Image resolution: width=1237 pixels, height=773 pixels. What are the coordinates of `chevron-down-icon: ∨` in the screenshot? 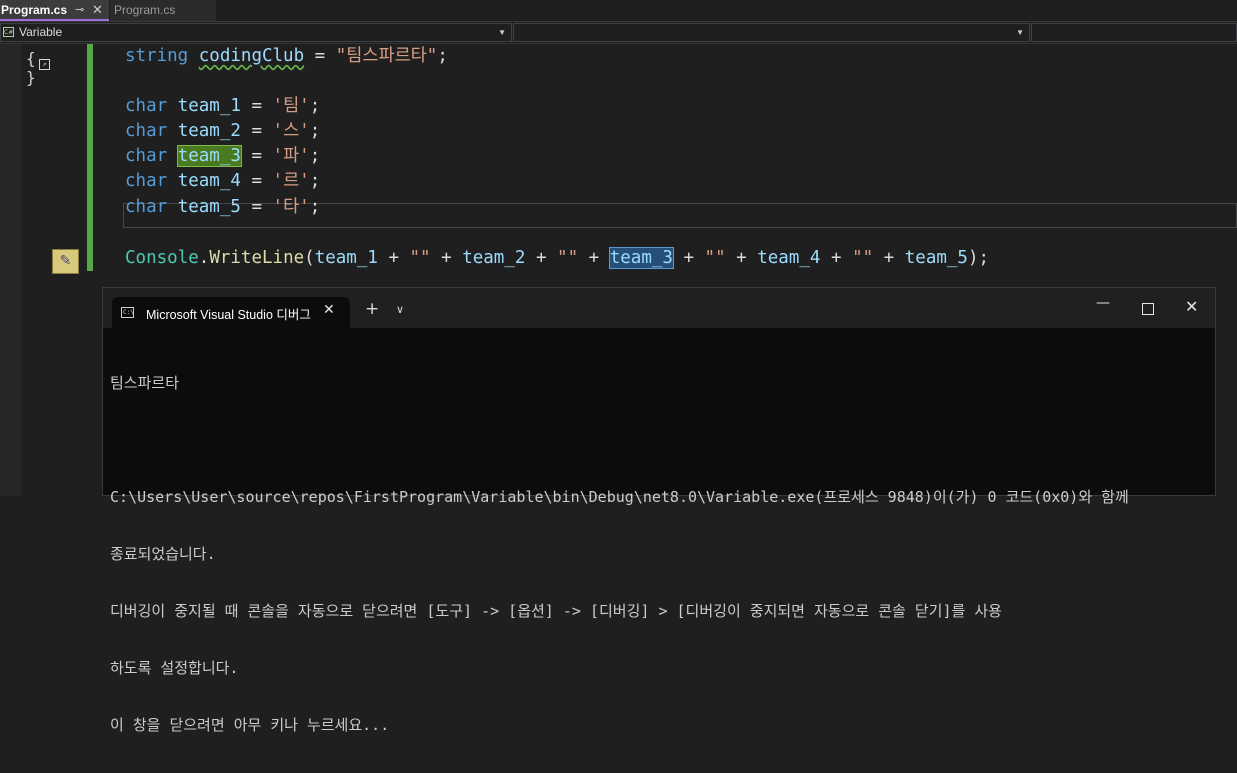 It's located at (400, 309).